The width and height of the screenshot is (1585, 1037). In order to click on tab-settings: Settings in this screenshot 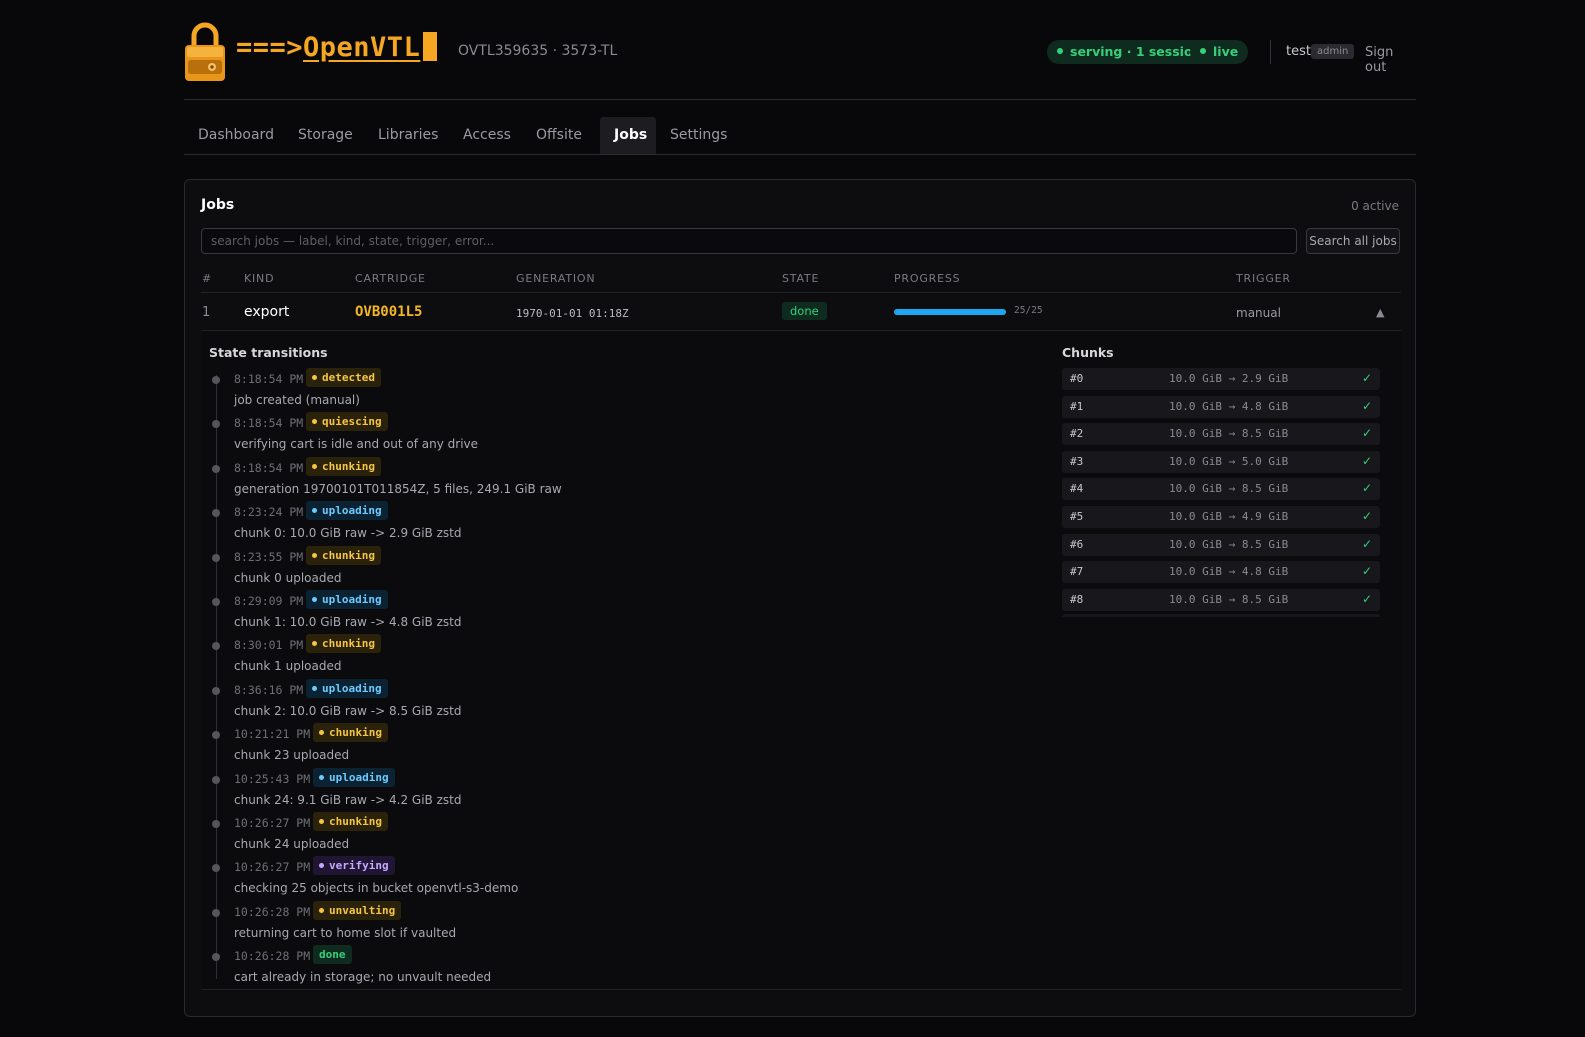, I will do `click(698, 135)`.